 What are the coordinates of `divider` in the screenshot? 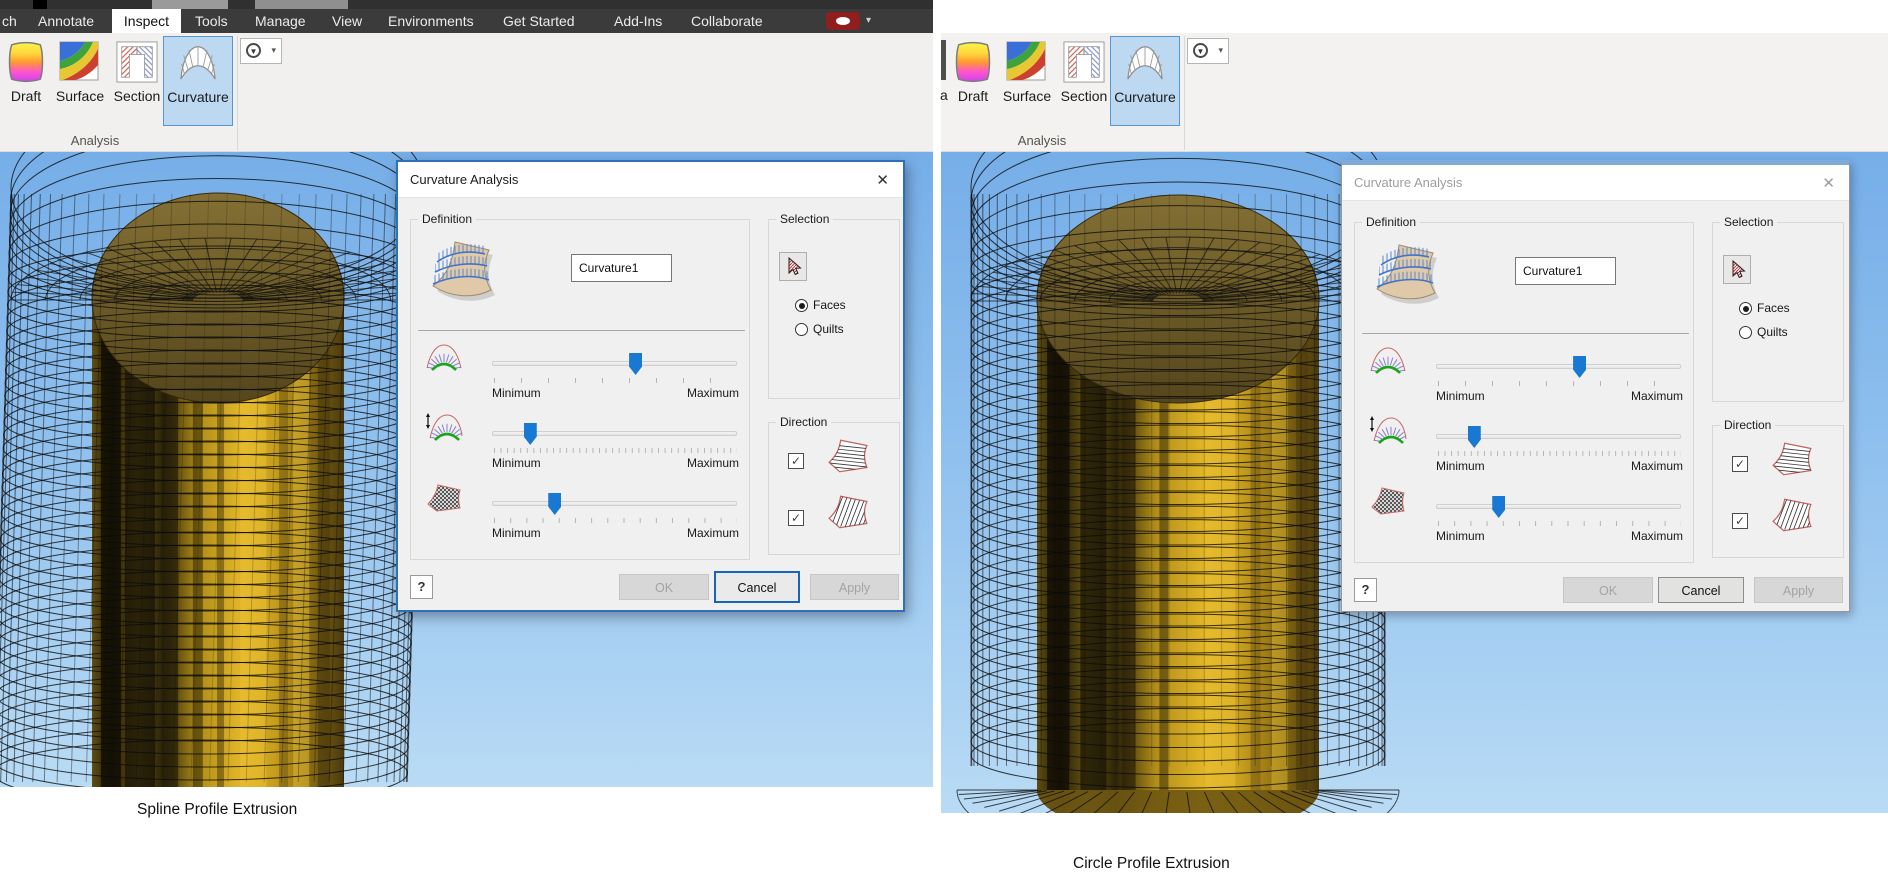 It's located at (581, 330).